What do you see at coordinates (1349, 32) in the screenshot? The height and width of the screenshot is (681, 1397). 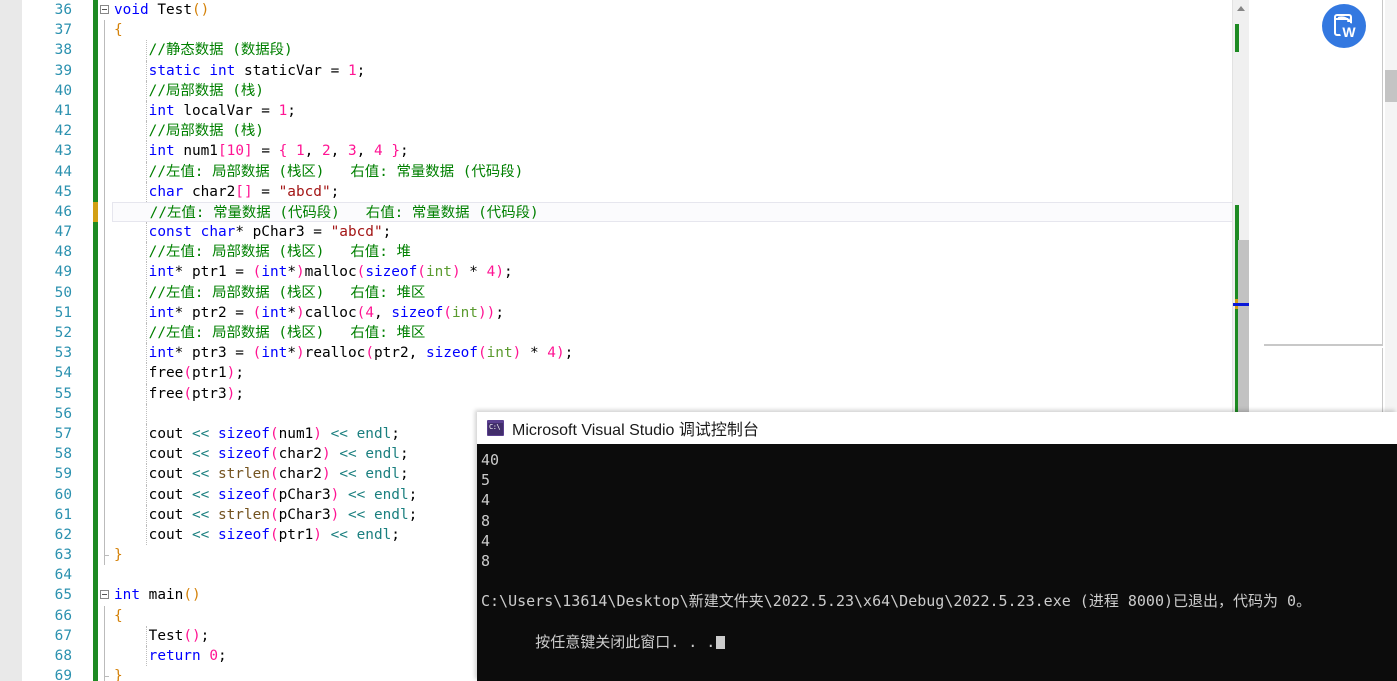 I see `svg-text: W` at bounding box center [1349, 32].